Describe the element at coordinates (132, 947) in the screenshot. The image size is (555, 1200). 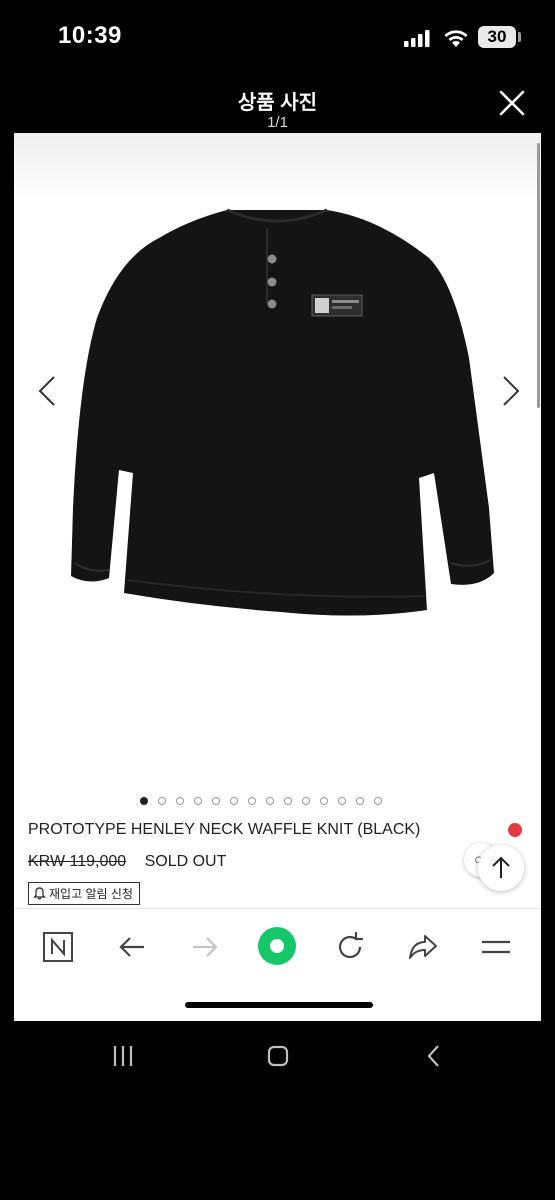
I see `back-arrow-icon` at that location.